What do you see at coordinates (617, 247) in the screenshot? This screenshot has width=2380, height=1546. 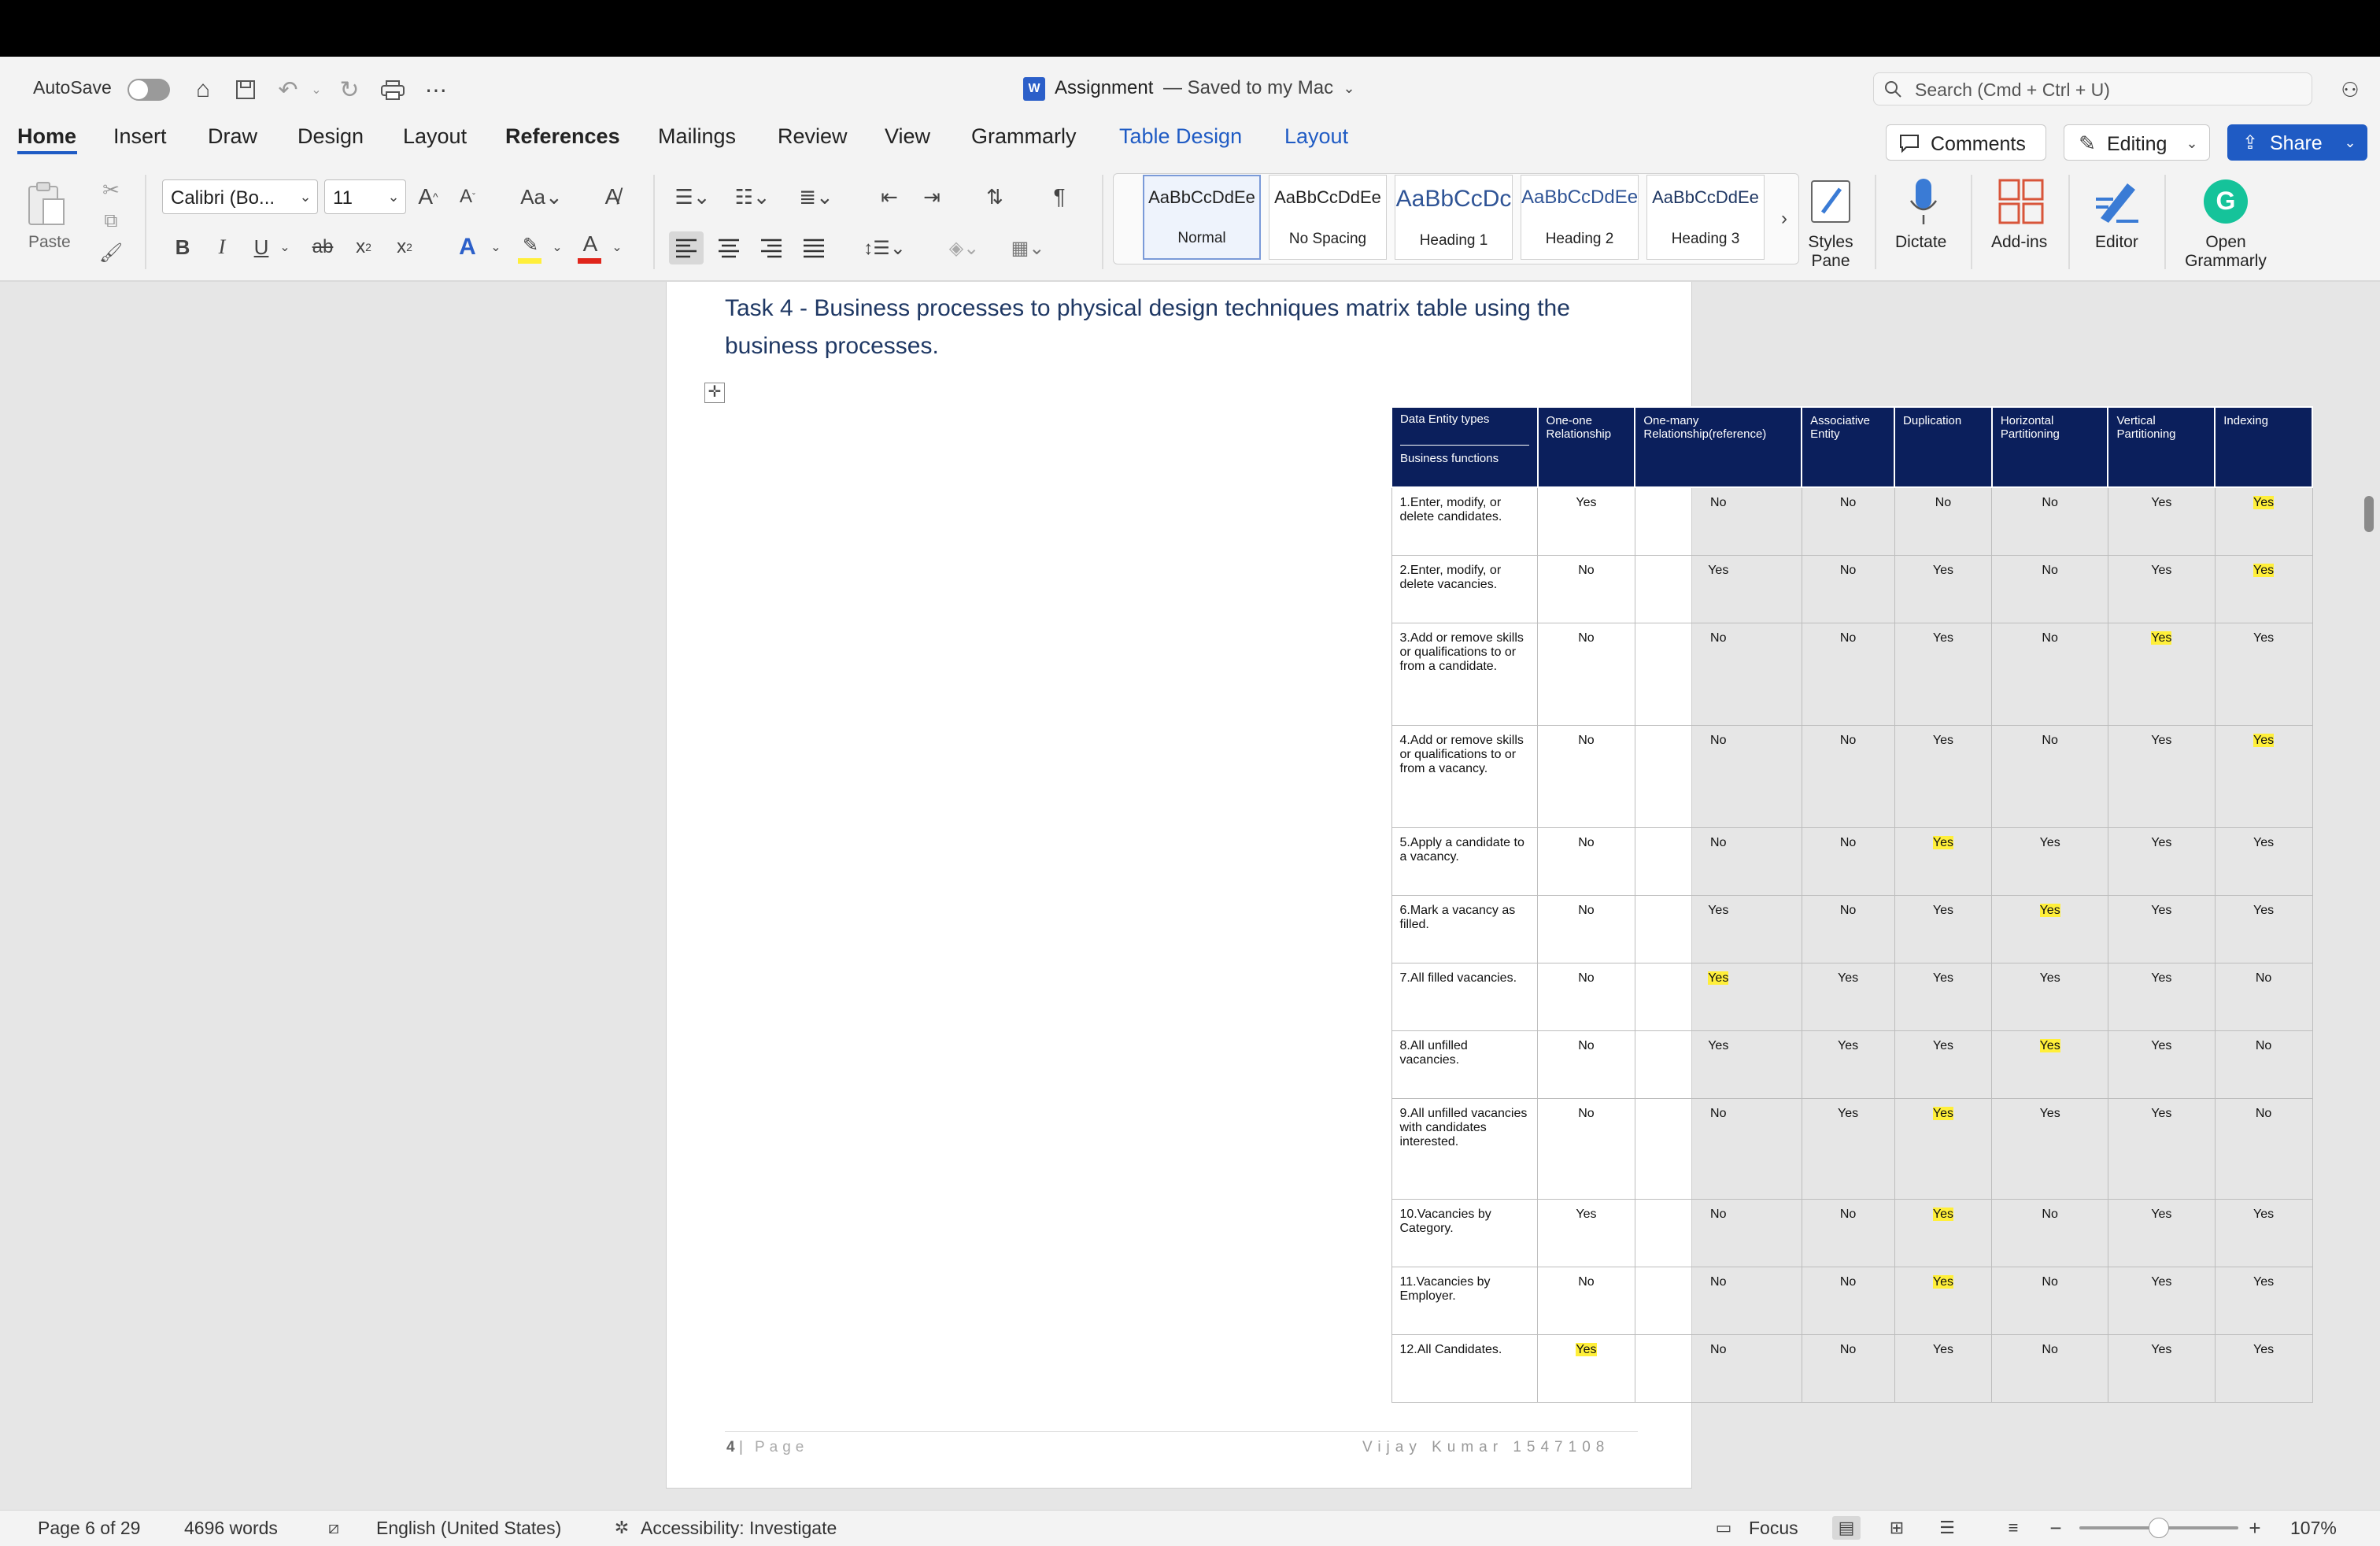 I see `font-color-chevron-icon: ⌄` at bounding box center [617, 247].